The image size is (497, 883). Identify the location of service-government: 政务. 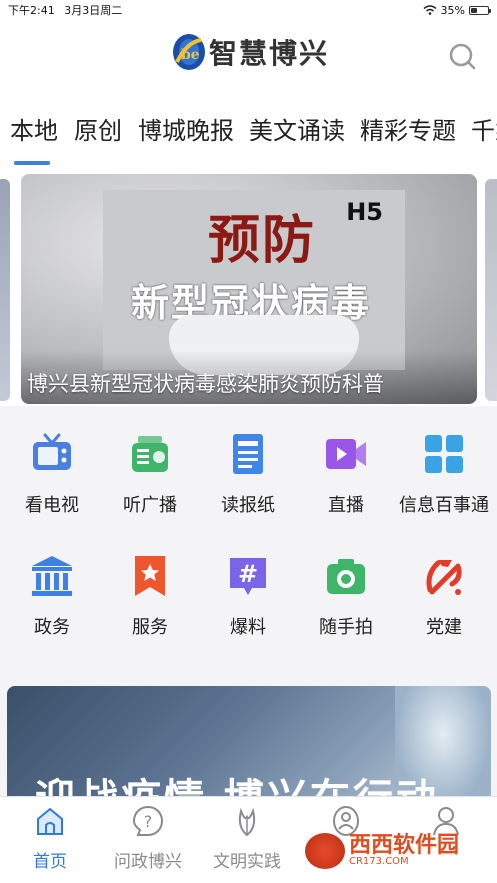
(52, 596).